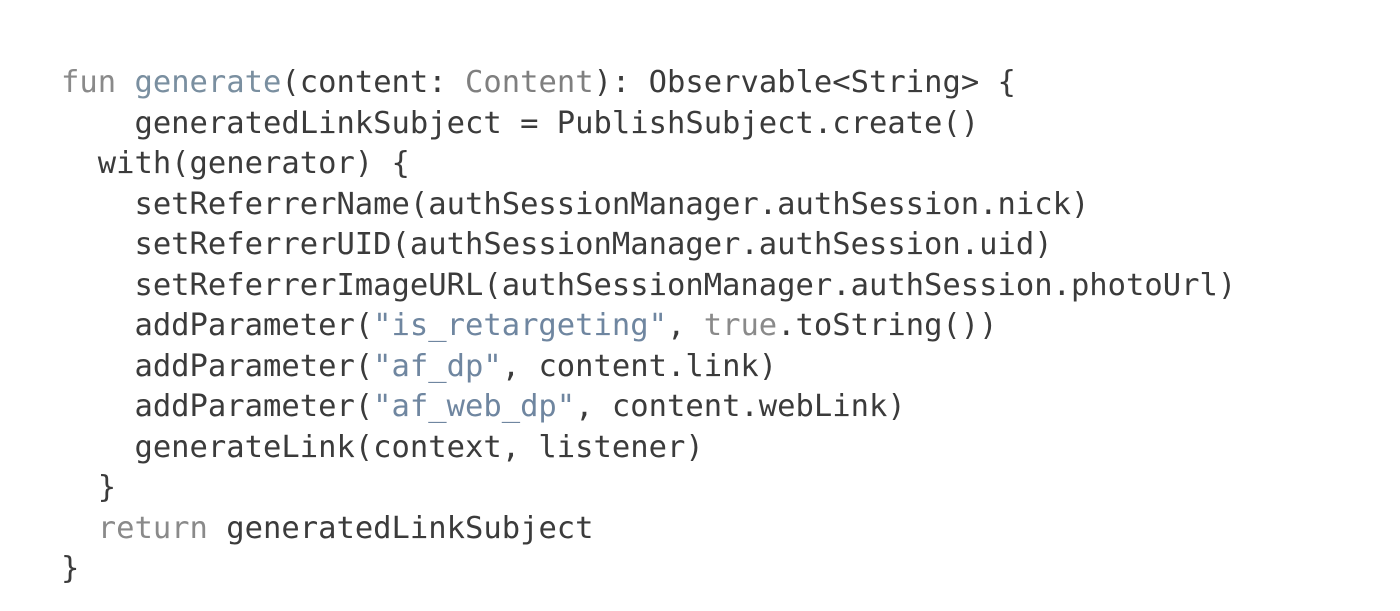 The height and width of the screenshot is (611, 1400). What do you see at coordinates (804, 82) in the screenshot?
I see `code-token-plain: ): Observable<String> {` at bounding box center [804, 82].